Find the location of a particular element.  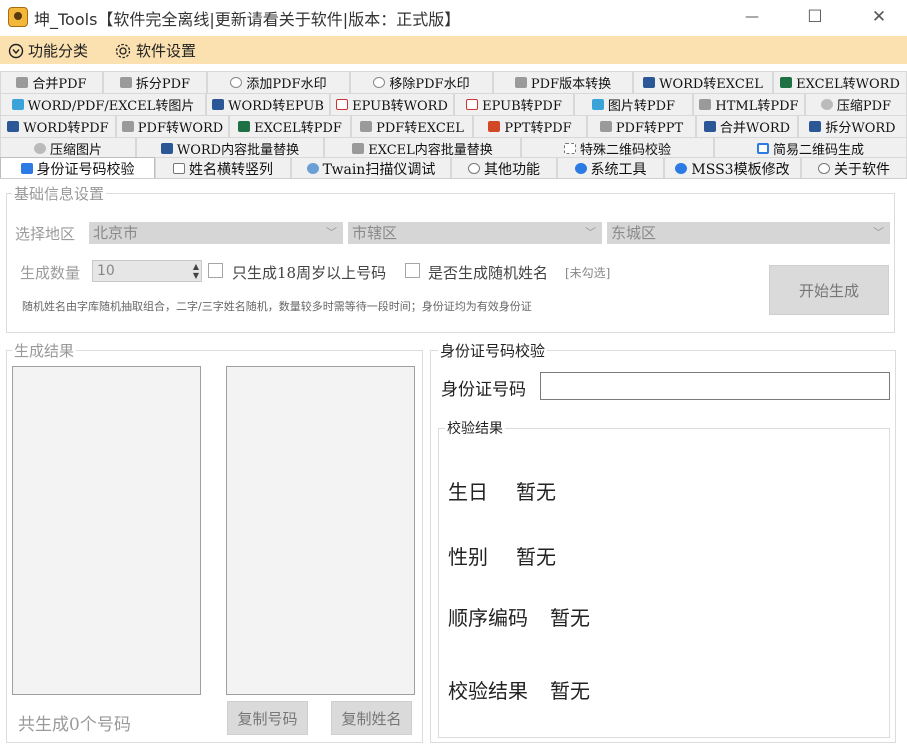

random-name-label: 是否生成随机姓名 is located at coordinates (488, 273).